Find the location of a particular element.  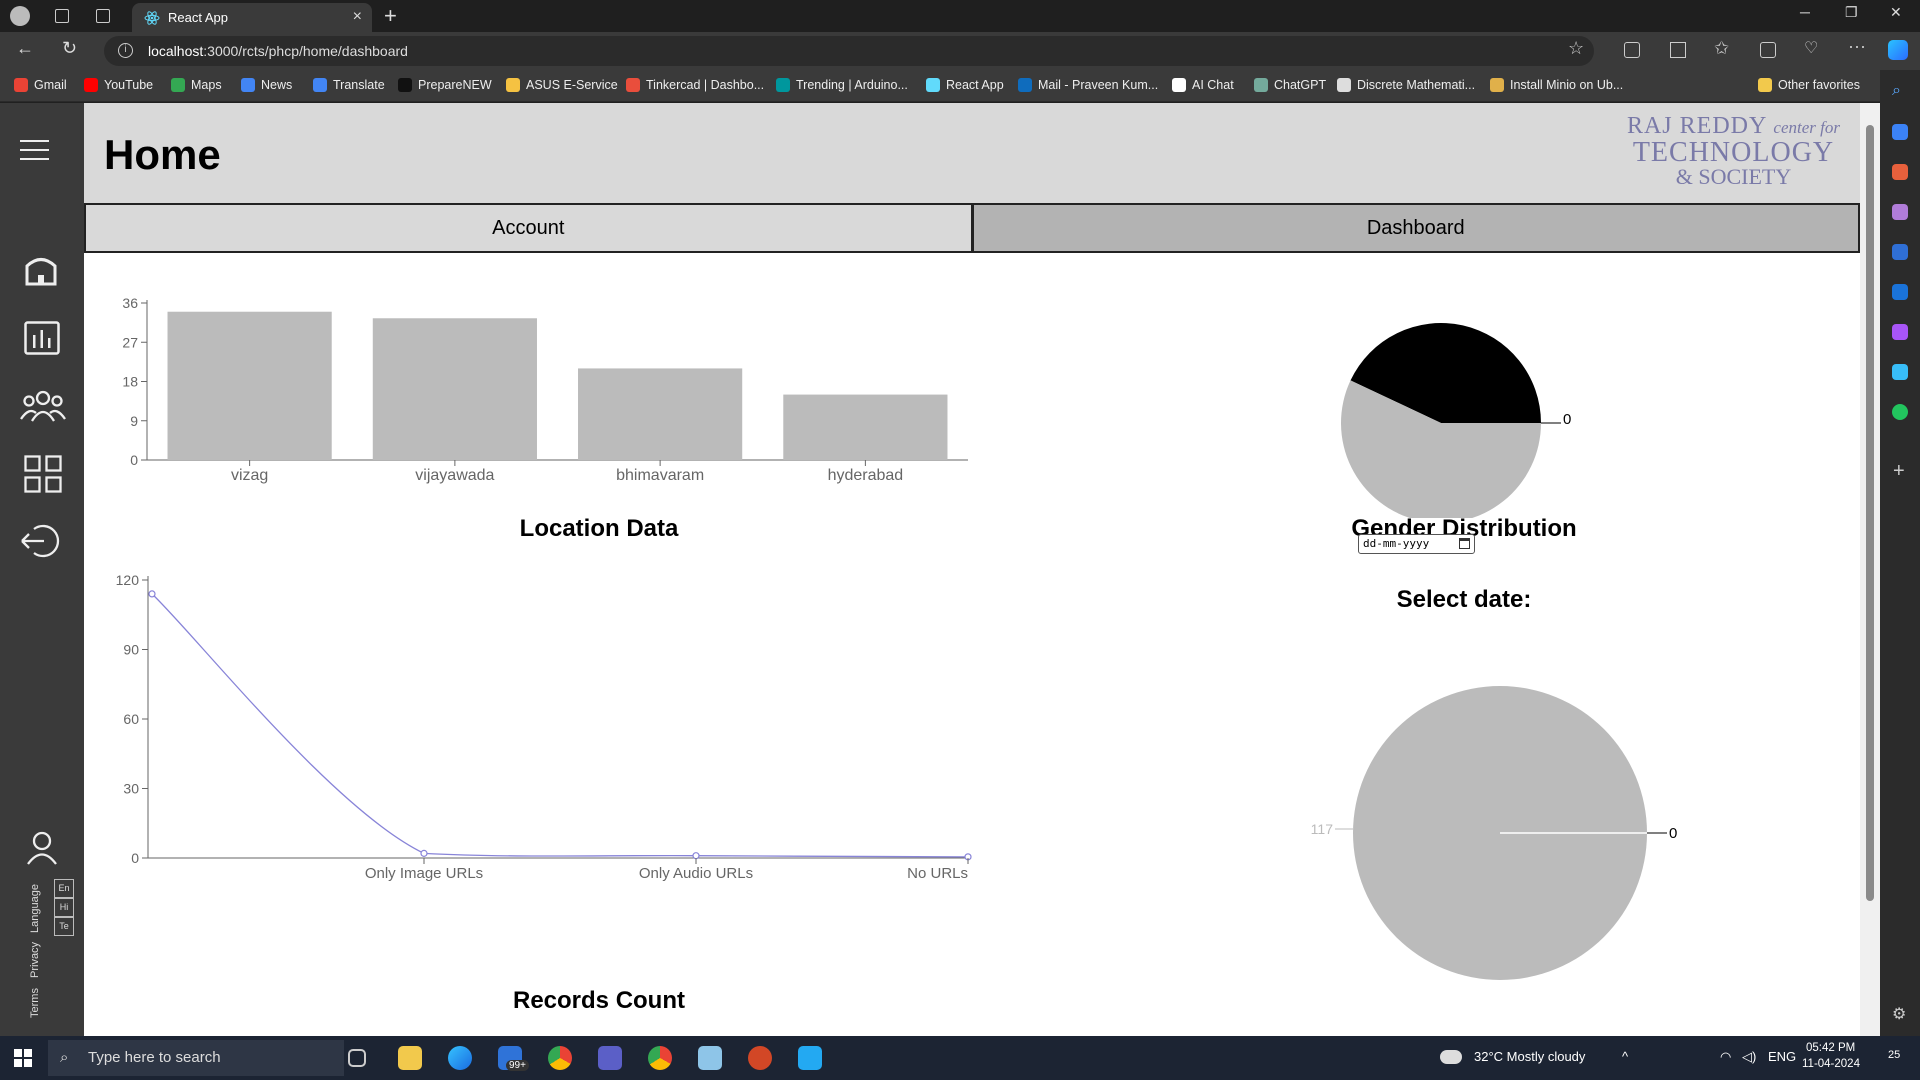

vscode-icon is located at coordinates (810, 1058).